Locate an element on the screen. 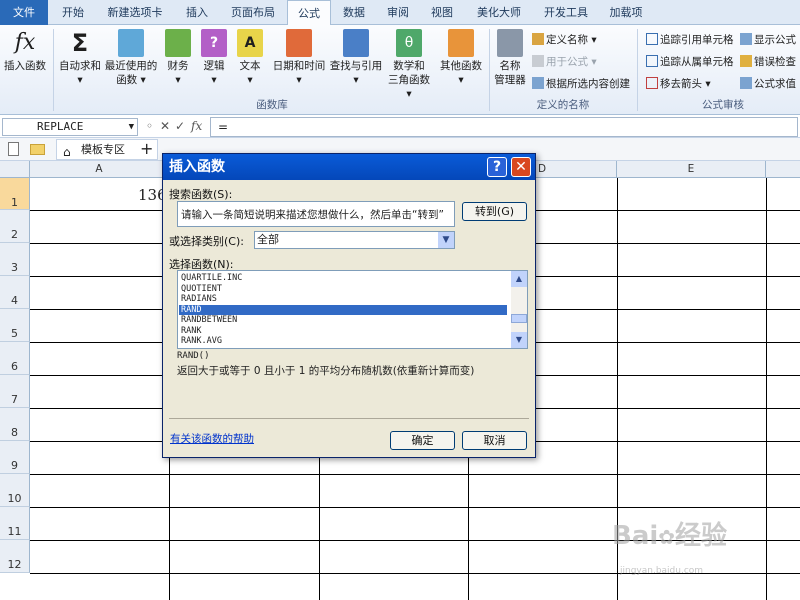 The height and width of the screenshot is (600, 800). evaluate-formula-button: 公式求值 is located at coordinates (768, 84).